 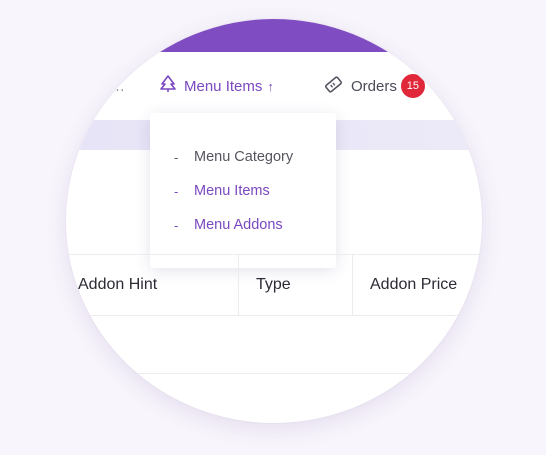 What do you see at coordinates (413, 285) in the screenshot?
I see `column-header-addon-price: Addon Price` at bounding box center [413, 285].